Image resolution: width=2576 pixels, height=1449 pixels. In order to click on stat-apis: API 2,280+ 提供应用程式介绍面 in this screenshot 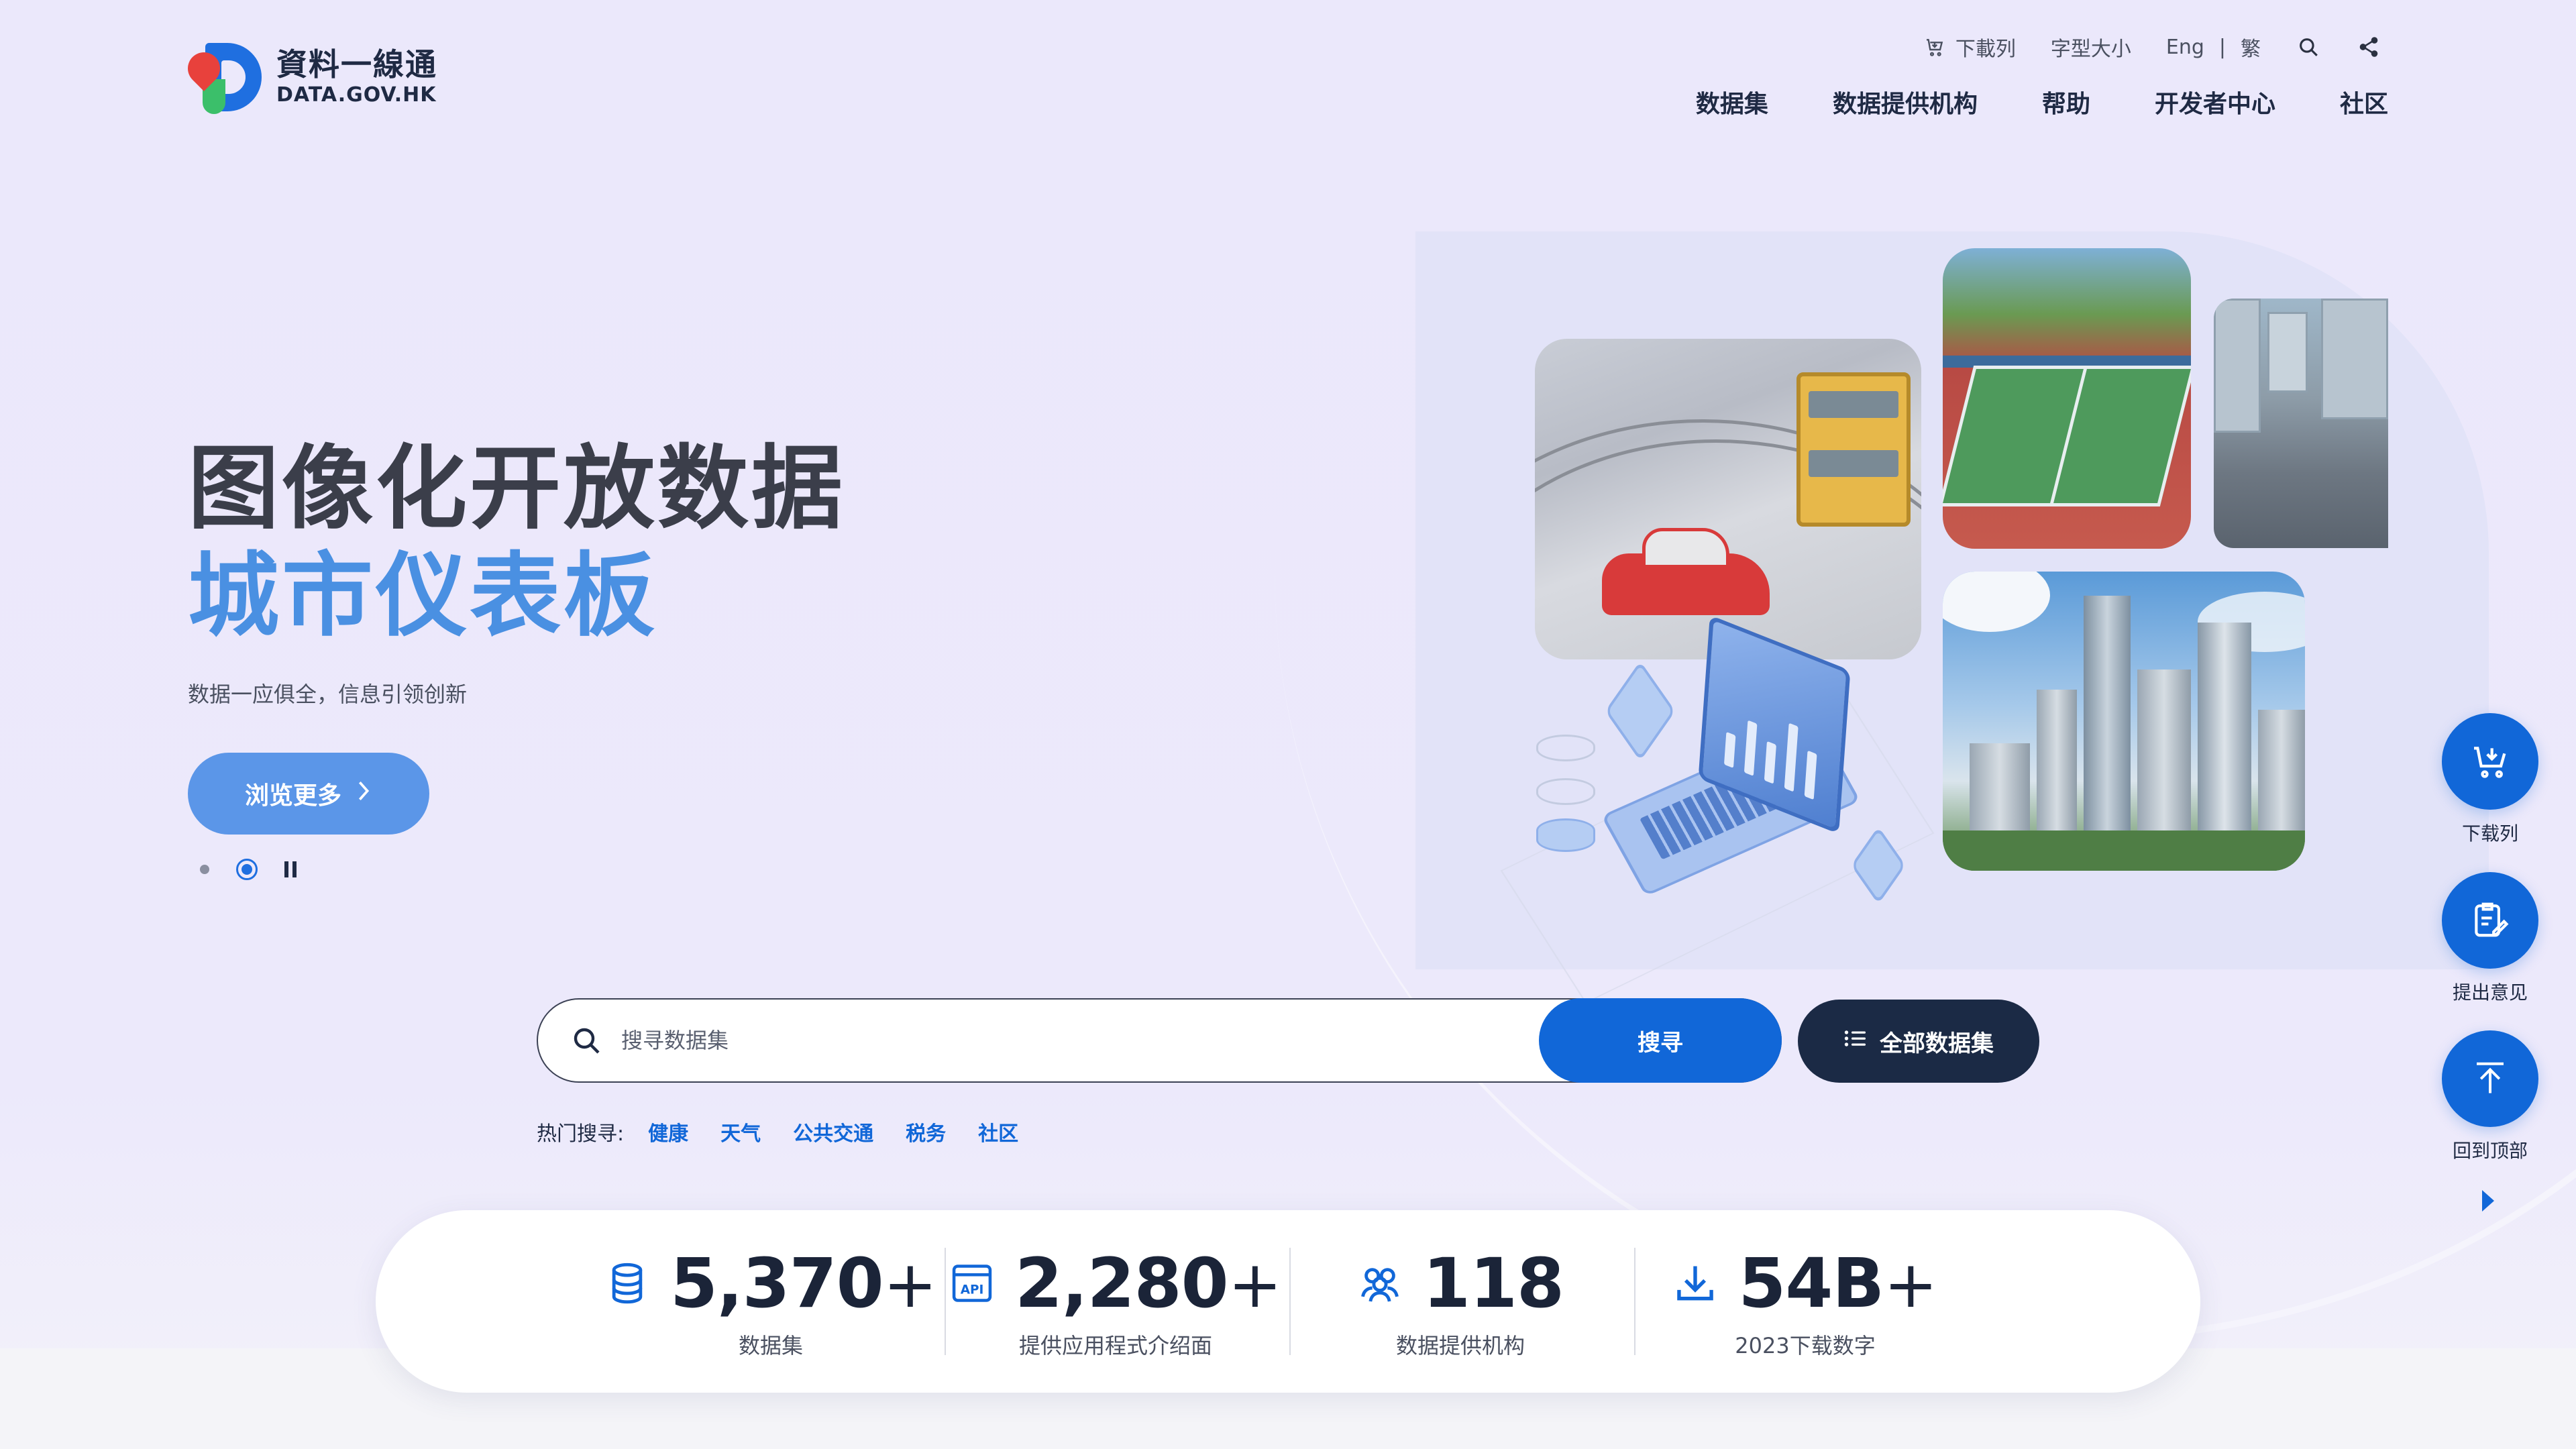, I will do `click(1115, 1301)`.